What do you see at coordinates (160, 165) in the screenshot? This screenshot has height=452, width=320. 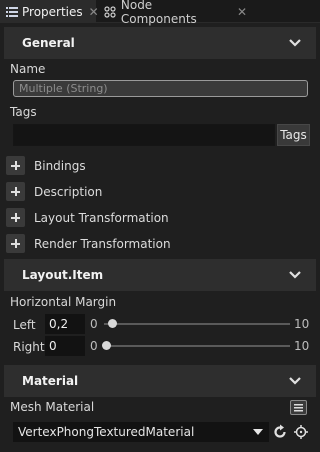 I see `expander-bindings: Bindings` at bounding box center [160, 165].